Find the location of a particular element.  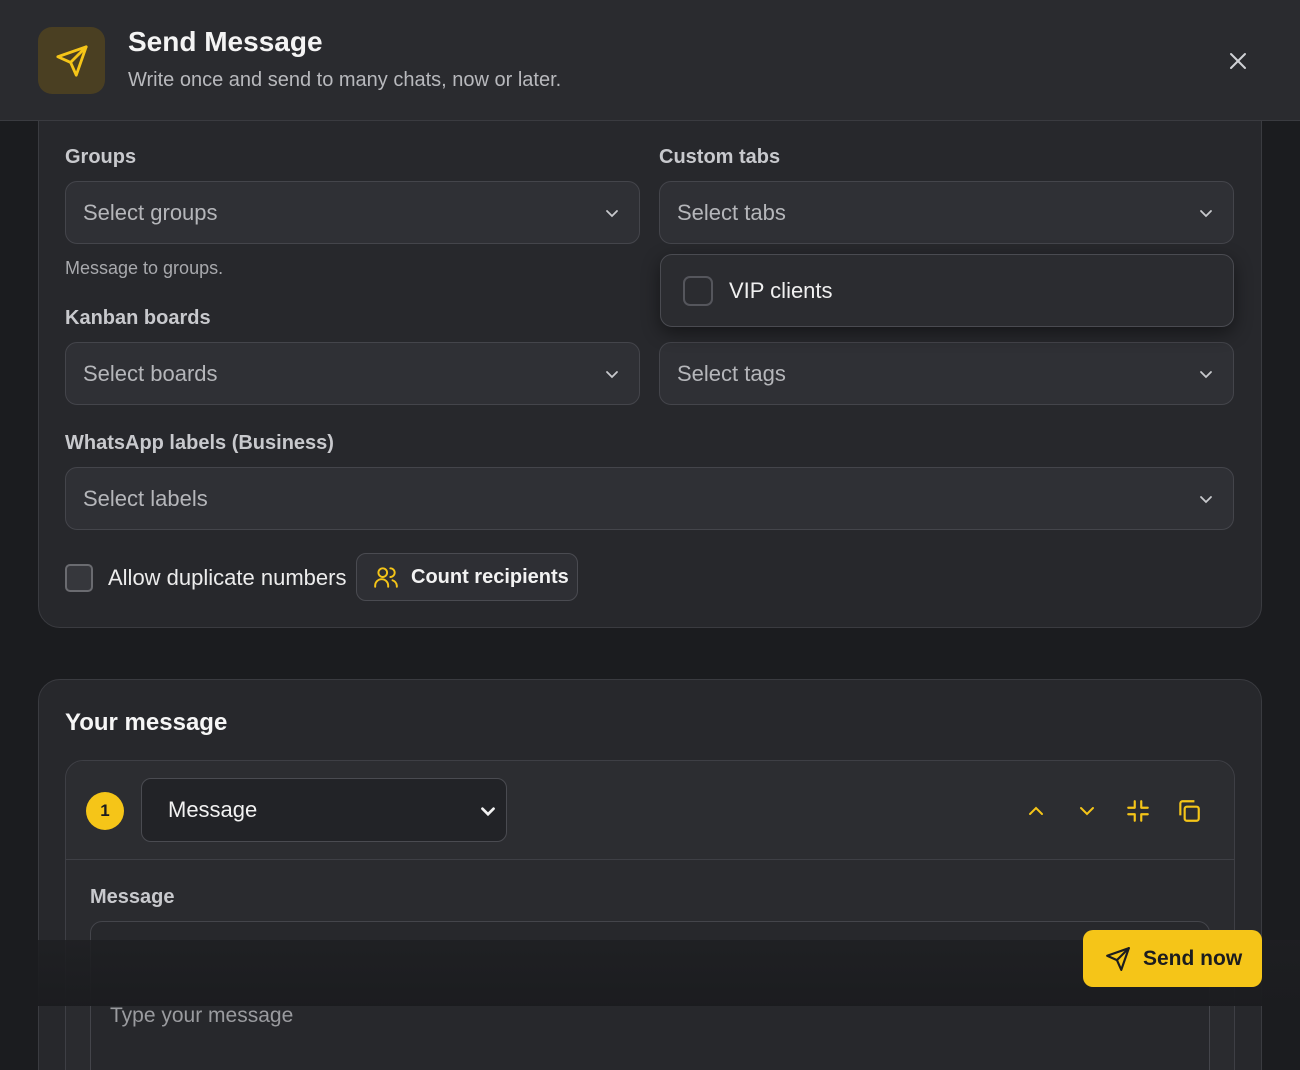

message-field-label: Message is located at coordinates (132, 897).